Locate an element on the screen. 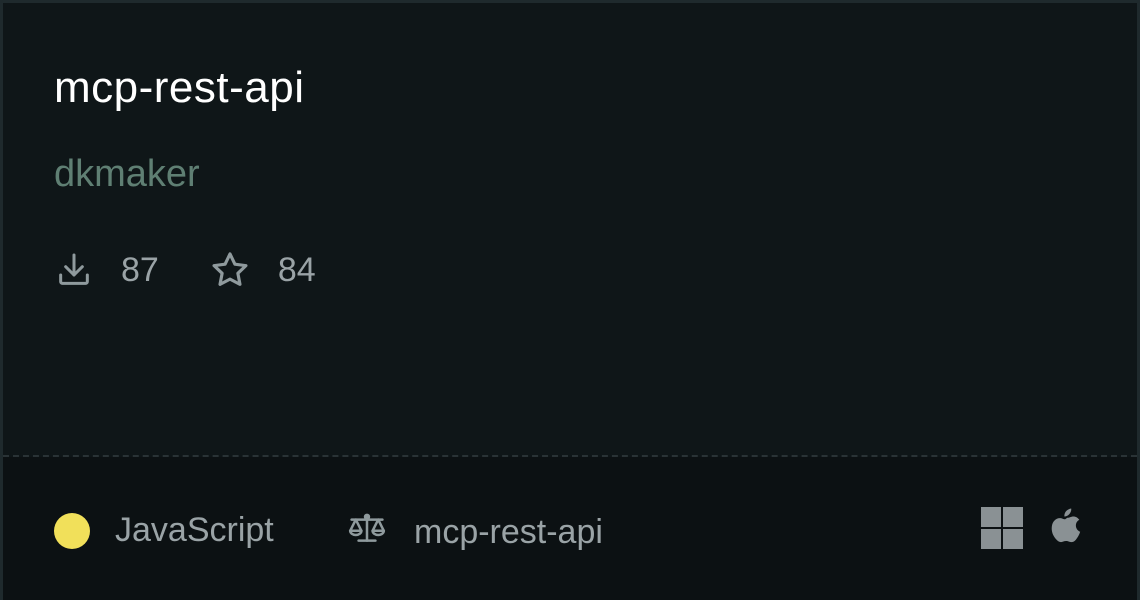 This screenshot has width=1140, height=600. stars-count: 84 is located at coordinates (296, 269).